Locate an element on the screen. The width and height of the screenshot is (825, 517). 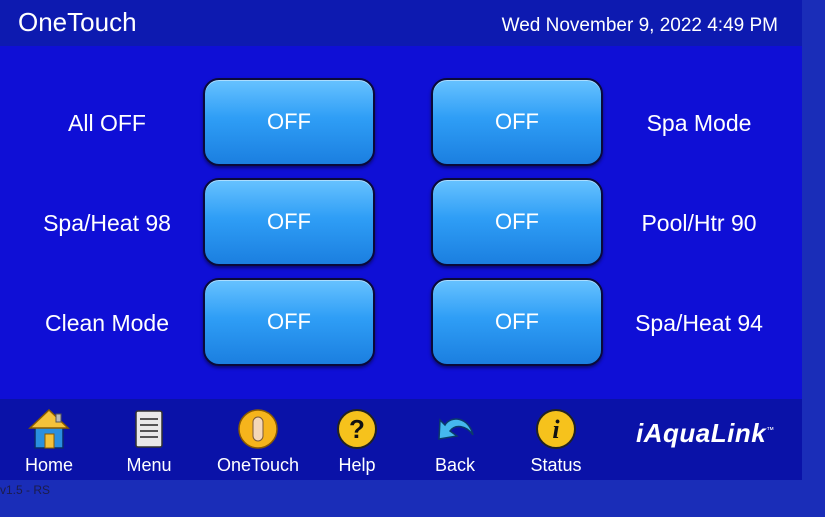
status-icon: i is located at coordinates (556, 429).